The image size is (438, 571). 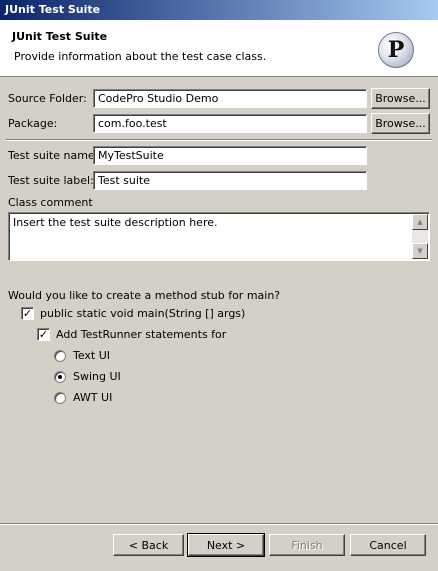 I want to click on radio-swing-ui: Swing UI, so click(x=87, y=376).